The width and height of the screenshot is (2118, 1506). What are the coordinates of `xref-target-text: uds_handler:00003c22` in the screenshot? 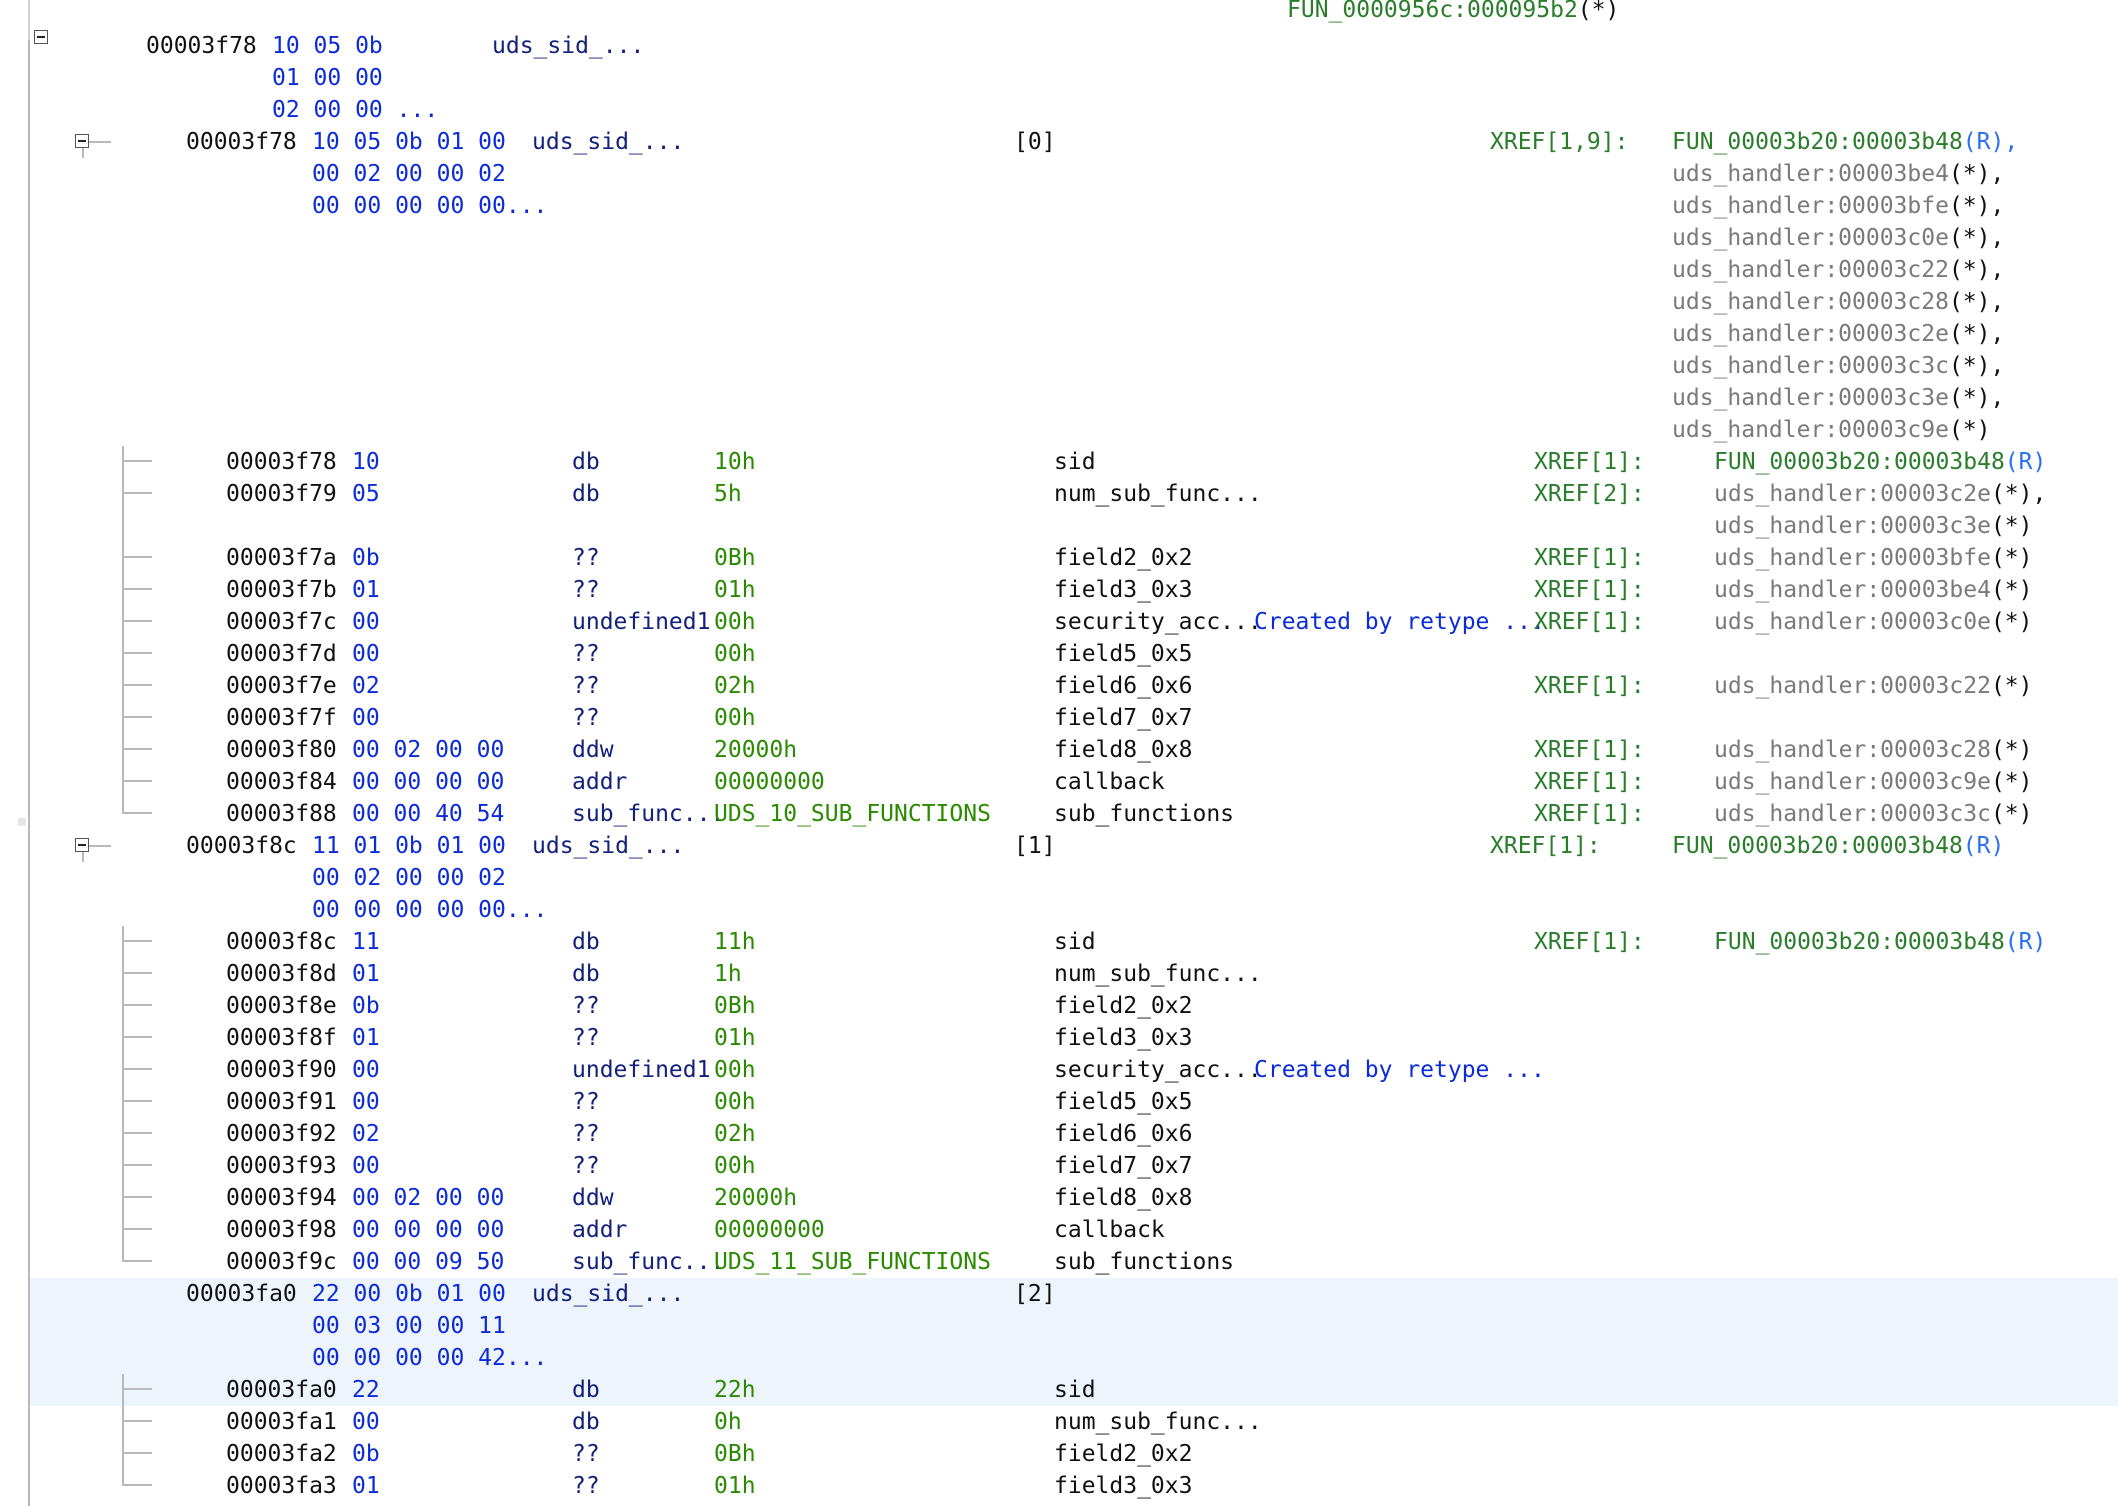 It's located at (1810, 270).